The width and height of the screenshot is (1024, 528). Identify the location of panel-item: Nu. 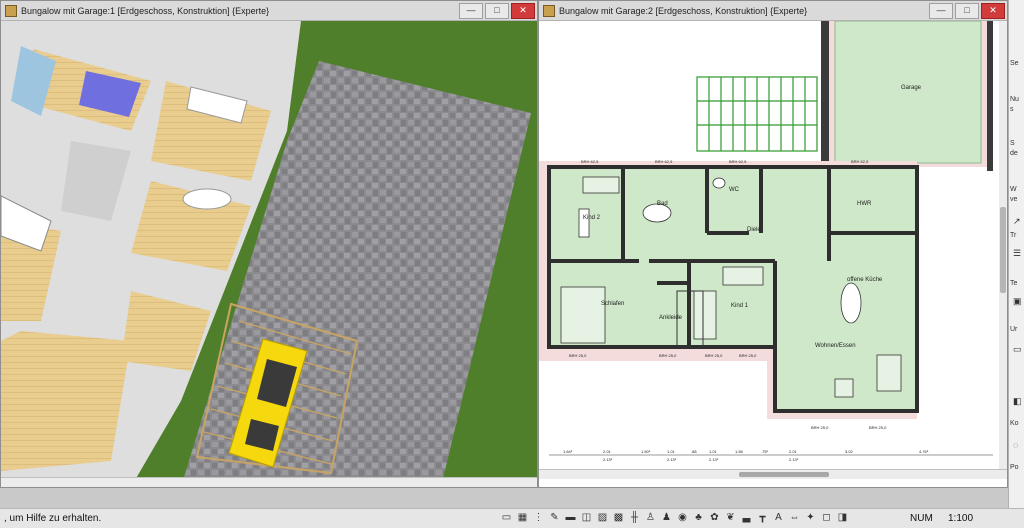
(1014, 99).